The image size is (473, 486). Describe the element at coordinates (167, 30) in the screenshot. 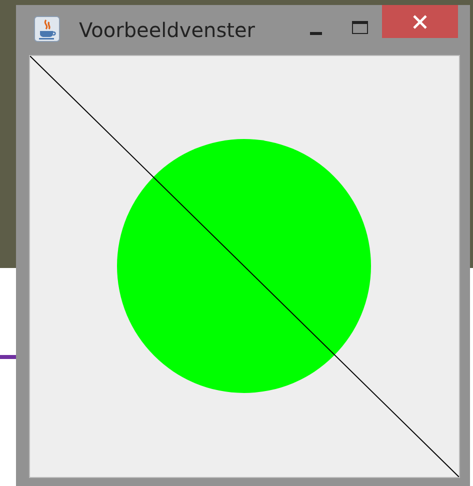

I see `window-title: Voorbeeldvenster` at that location.